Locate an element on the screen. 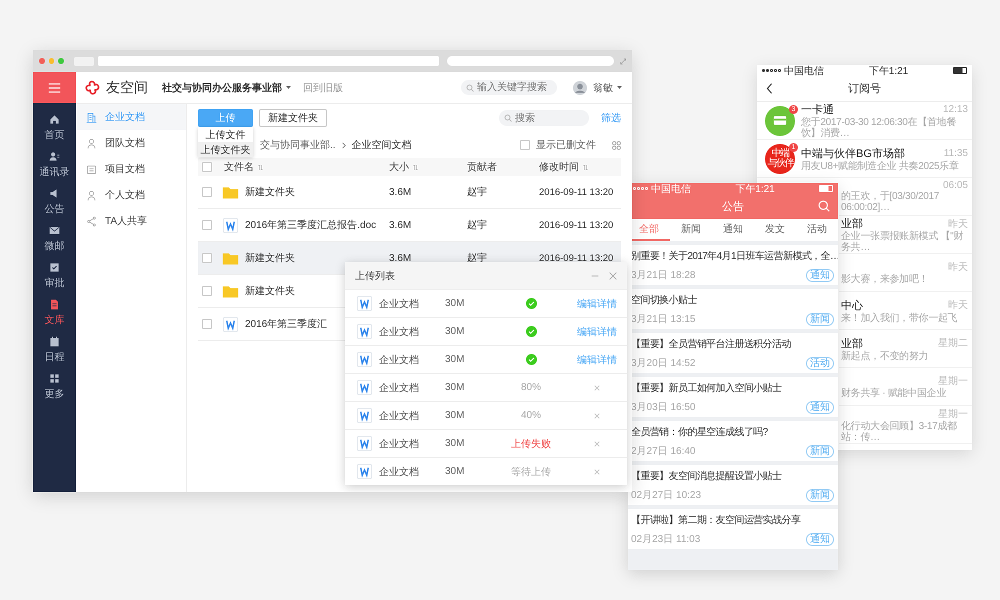 The image size is (1000, 600). breadcrumb-link: 交与协同事业部.. is located at coordinates (298, 145).